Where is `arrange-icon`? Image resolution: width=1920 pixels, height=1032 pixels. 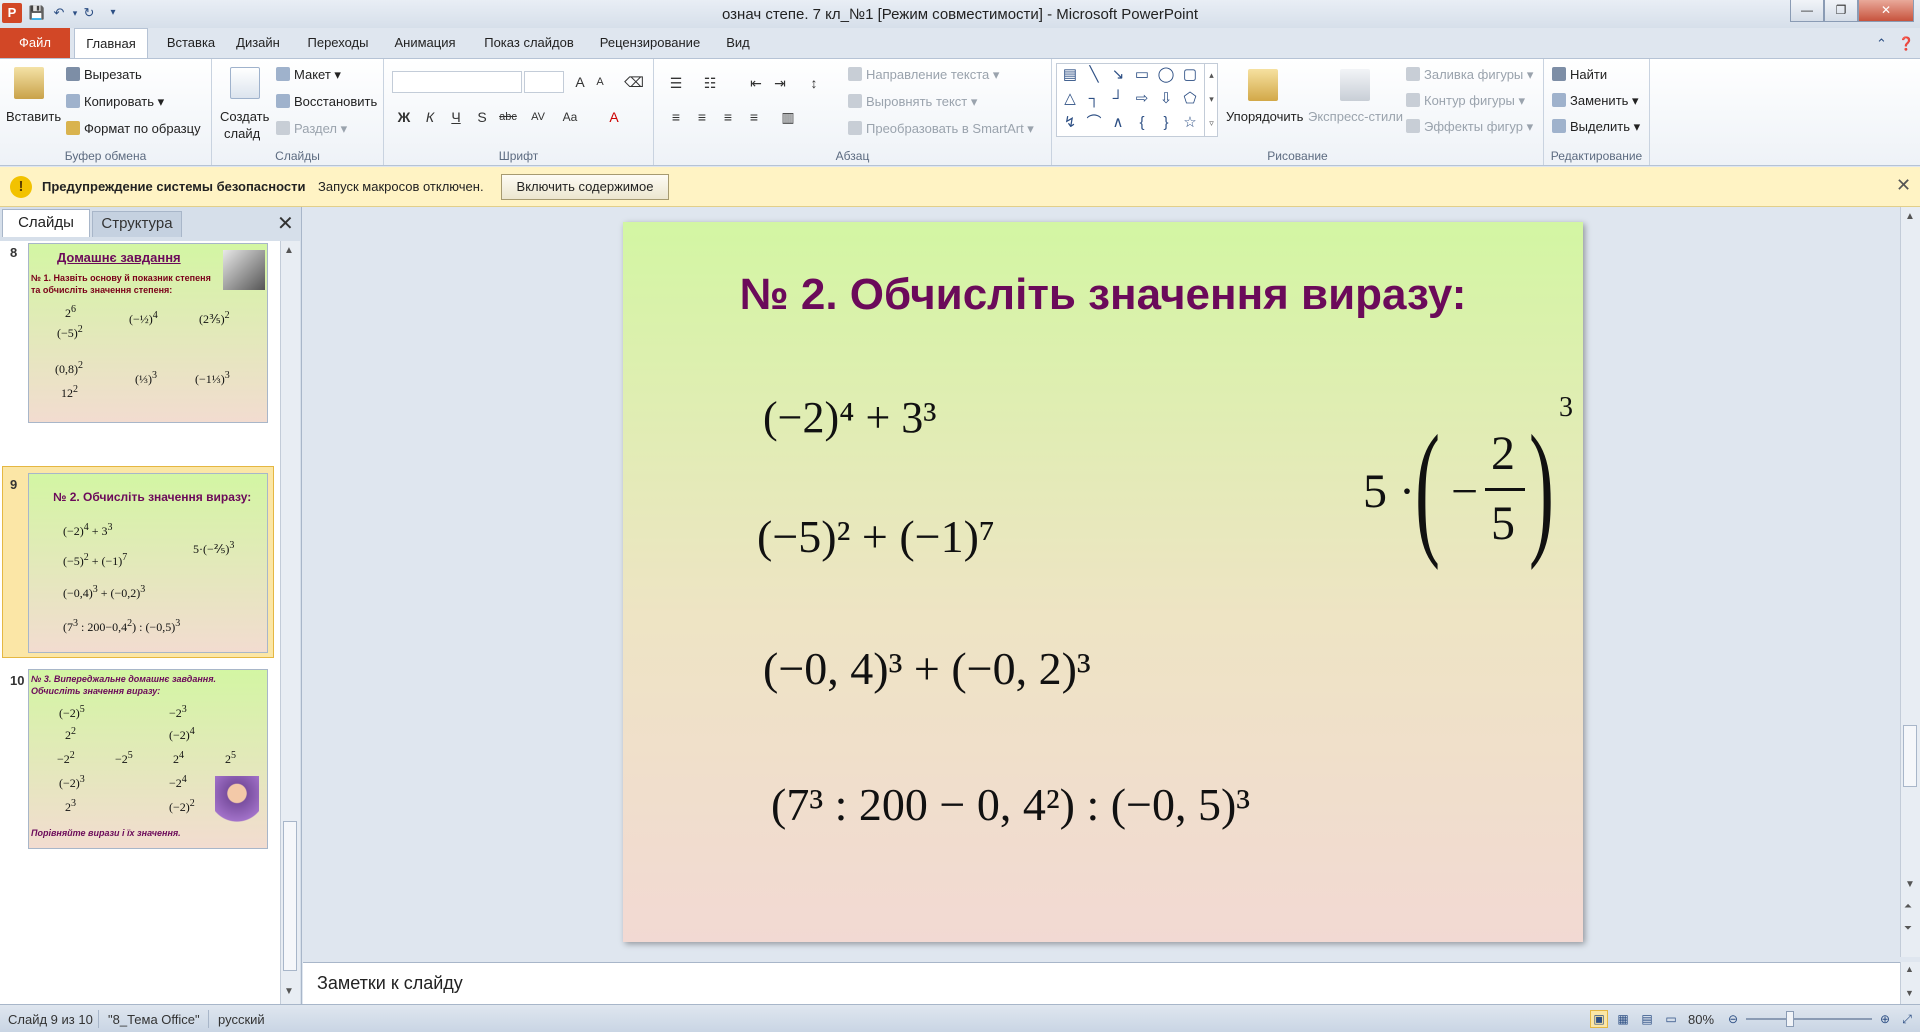 arrange-icon is located at coordinates (1263, 85).